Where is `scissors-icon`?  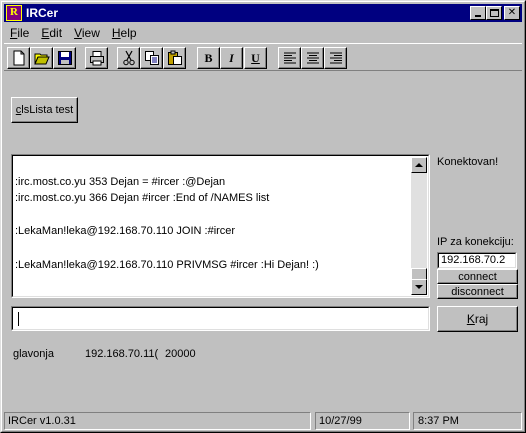
scissors-icon is located at coordinates (128, 58).